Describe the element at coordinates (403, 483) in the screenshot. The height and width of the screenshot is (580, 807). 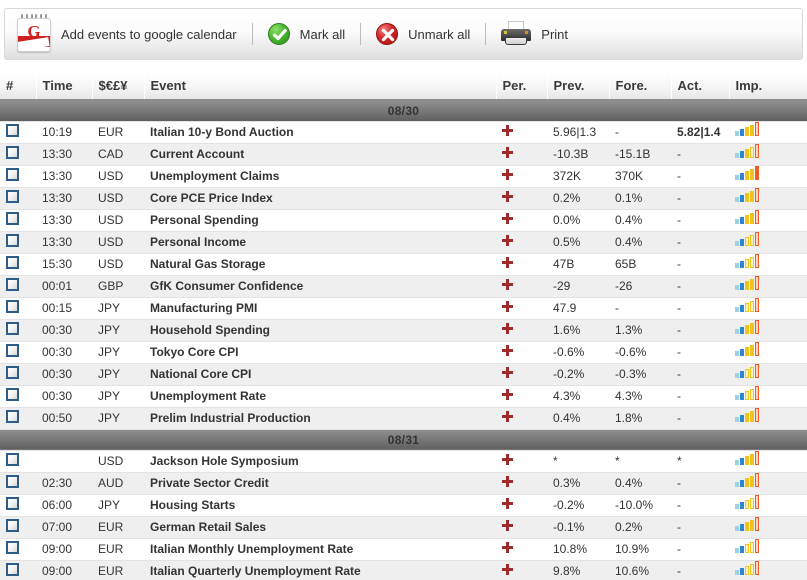
I see `table-row: 02:30 AUD Private Sector Credit 0.3% 0.4% -` at that location.